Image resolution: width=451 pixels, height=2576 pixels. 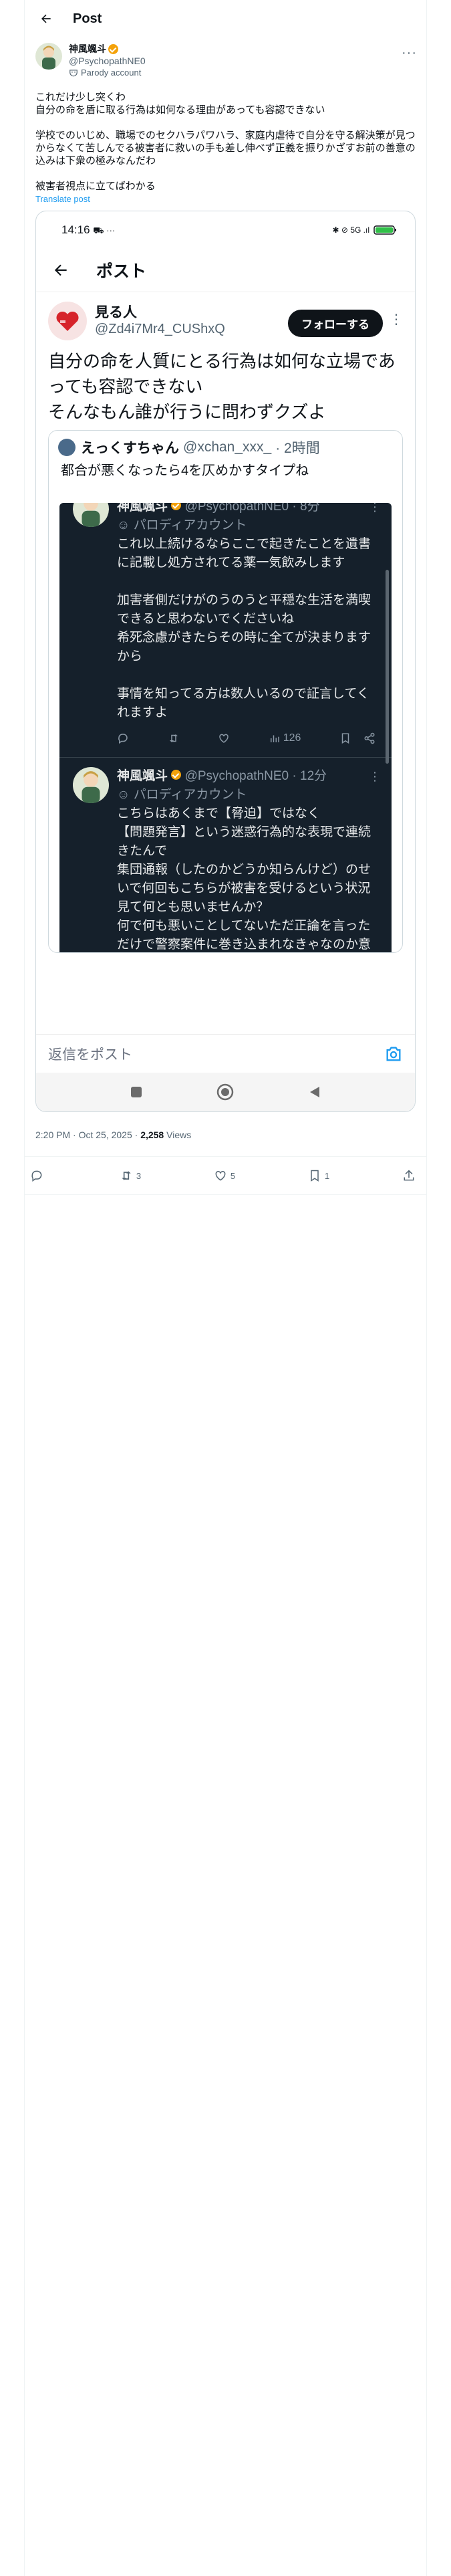 What do you see at coordinates (409, 53) in the screenshot?
I see `more-options-icon: ···` at bounding box center [409, 53].